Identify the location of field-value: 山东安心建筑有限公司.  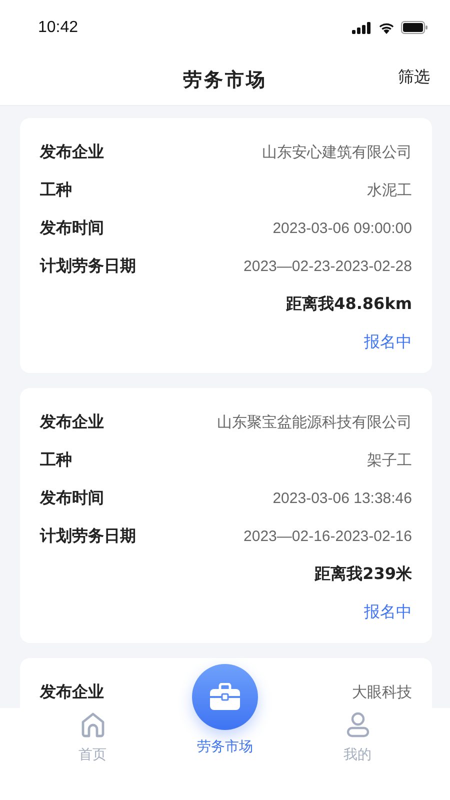
(337, 152).